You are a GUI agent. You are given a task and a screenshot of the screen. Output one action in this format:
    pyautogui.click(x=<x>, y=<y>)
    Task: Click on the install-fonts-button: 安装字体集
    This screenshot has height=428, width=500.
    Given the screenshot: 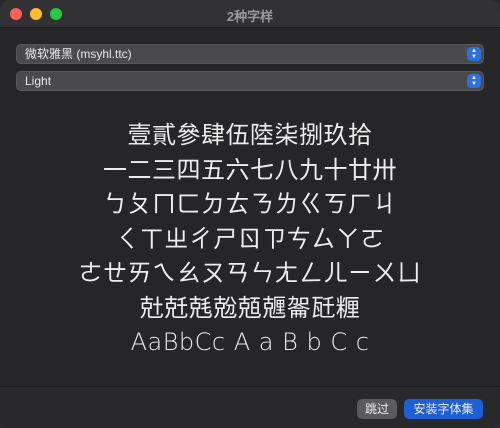 What is the action you would take?
    pyautogui.click(x=443, y=409)
    